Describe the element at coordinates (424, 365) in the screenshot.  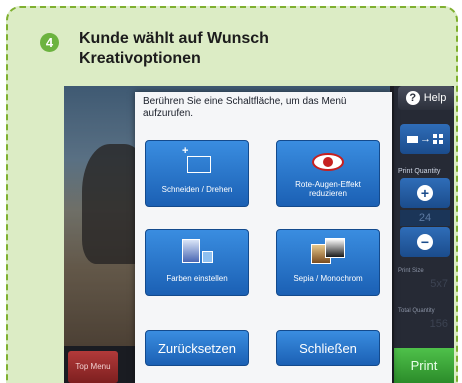
I see `print-button: Print` at that location.